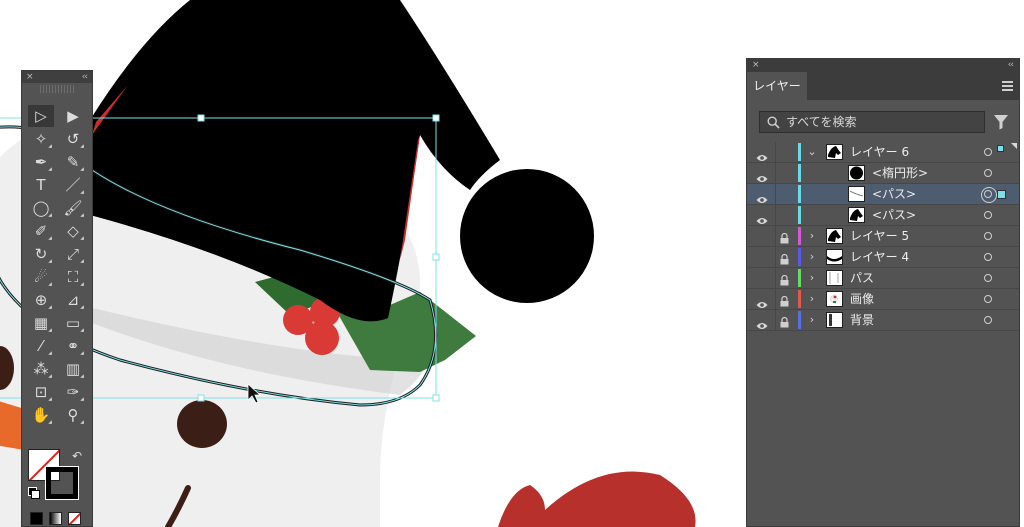 Image resolution: width=1024 pixels, height=527 pixels. What do you see at coordinates (879, 236) in the screenshot?
I see `layer-name: レイヤー 5` at bounding box center [879, 236].